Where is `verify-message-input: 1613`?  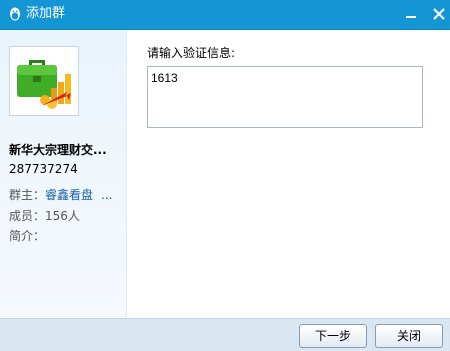
verify-message-input: 1613 is located at coordinates (285, 97).